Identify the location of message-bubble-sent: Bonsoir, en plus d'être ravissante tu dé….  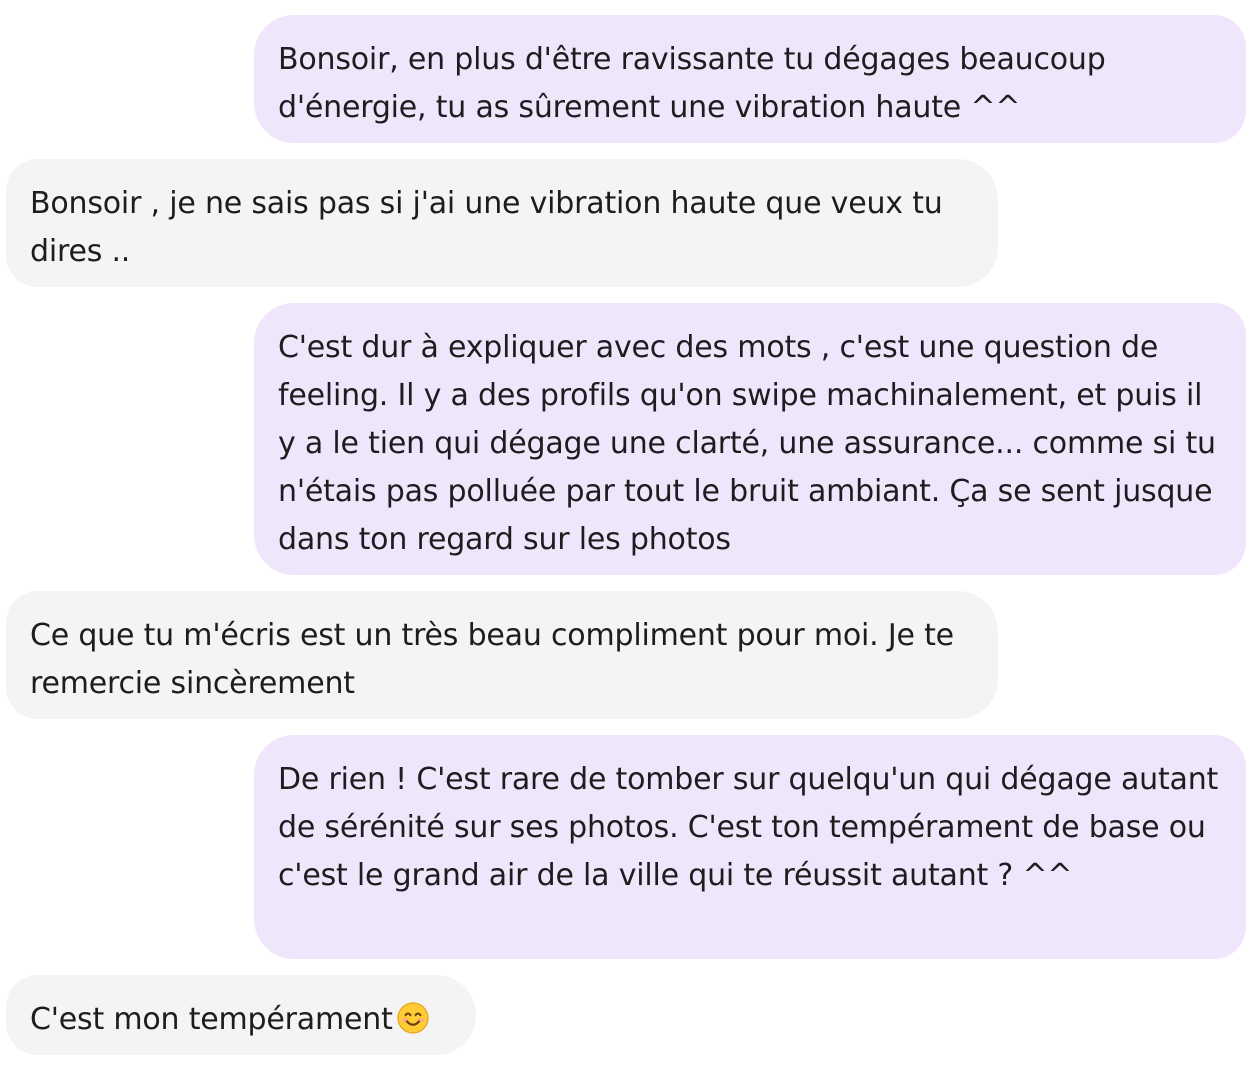
(750, 79).